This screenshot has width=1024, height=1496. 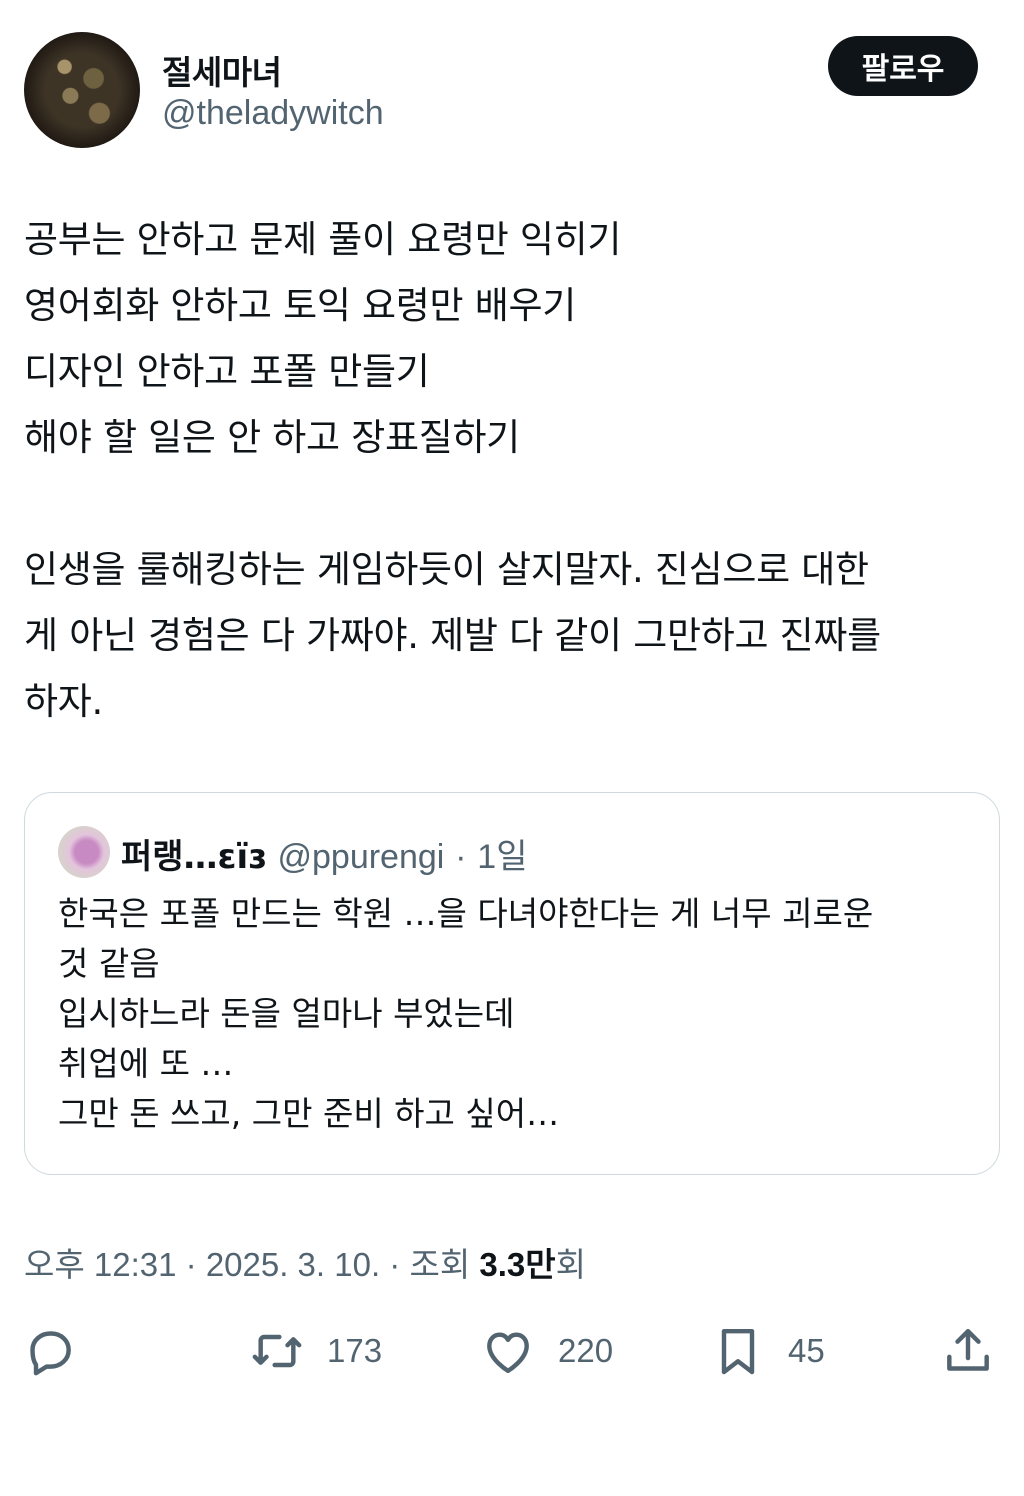 What do you see at coordinates (277, 1351) in the screenshot?
I see `retweet-icon` at bounding box center [277, 1351].